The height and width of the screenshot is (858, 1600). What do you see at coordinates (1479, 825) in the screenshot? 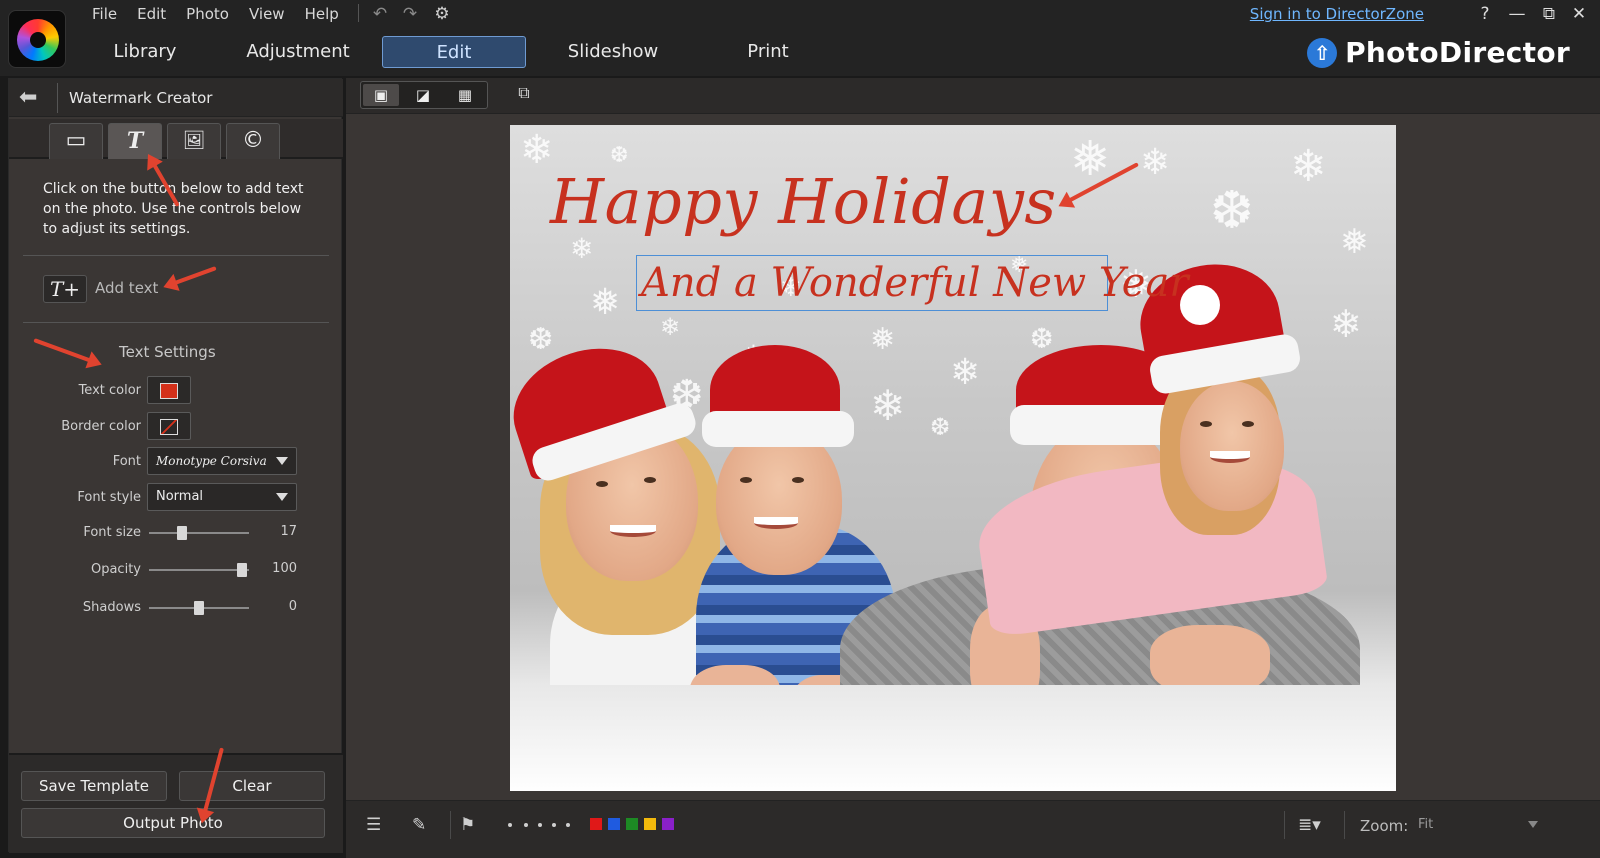
I see `zoom-dropdown: Fit` at bounding box center [1479, 825].